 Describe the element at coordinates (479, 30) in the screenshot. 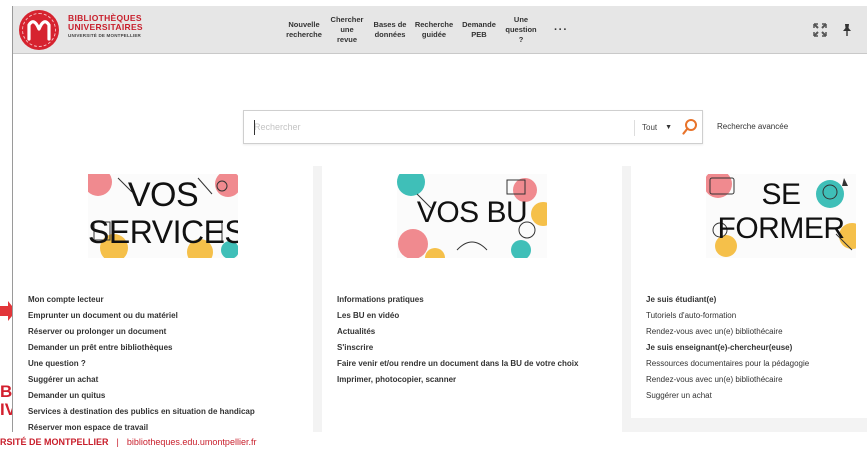

I see `nav-peb-request: Demande PEB` at that location.